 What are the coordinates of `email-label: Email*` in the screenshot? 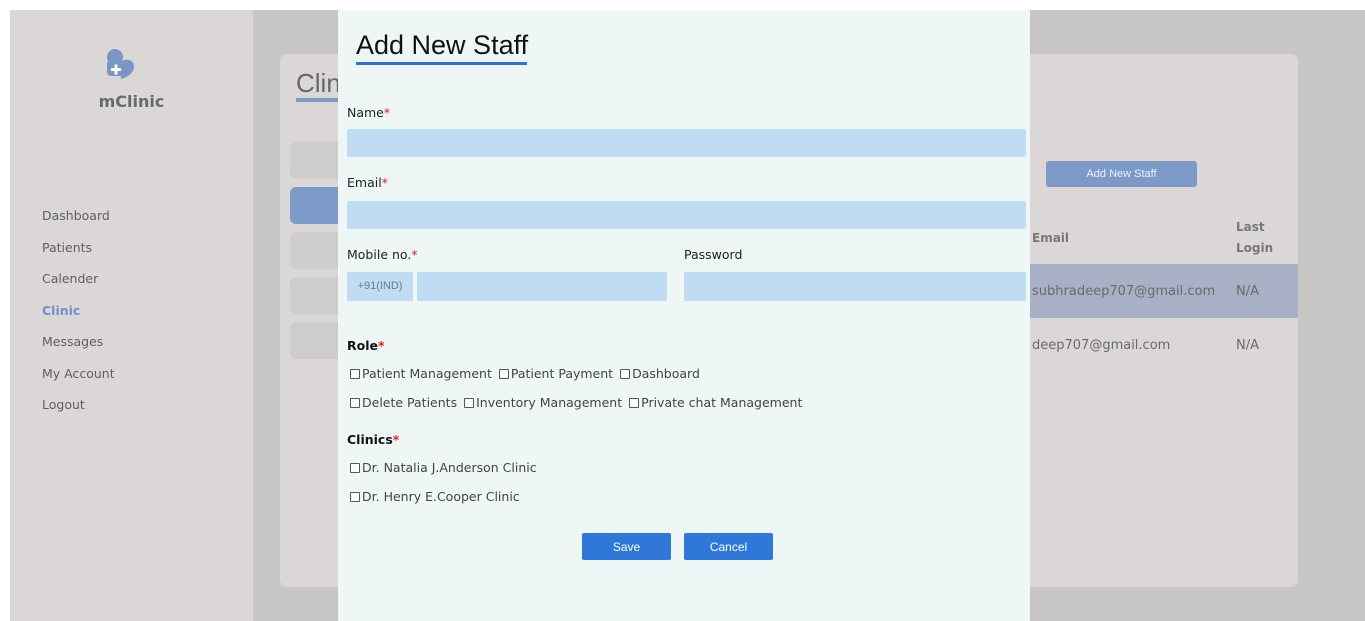 It's located at (367, 182).